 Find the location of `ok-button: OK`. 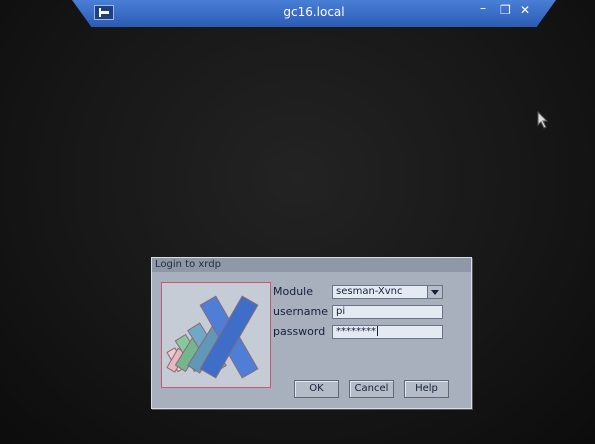

ok-button: OK is located at coordinates (316, 389).